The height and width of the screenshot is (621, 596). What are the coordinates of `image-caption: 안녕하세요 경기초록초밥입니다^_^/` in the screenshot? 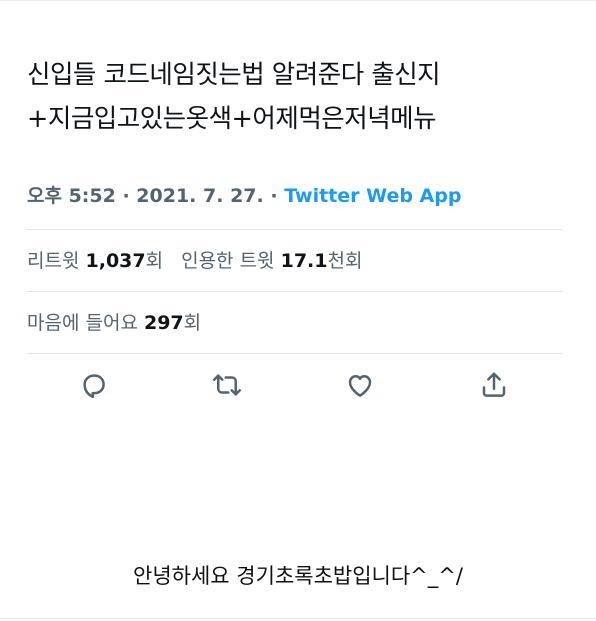 It's located at (298, 576).